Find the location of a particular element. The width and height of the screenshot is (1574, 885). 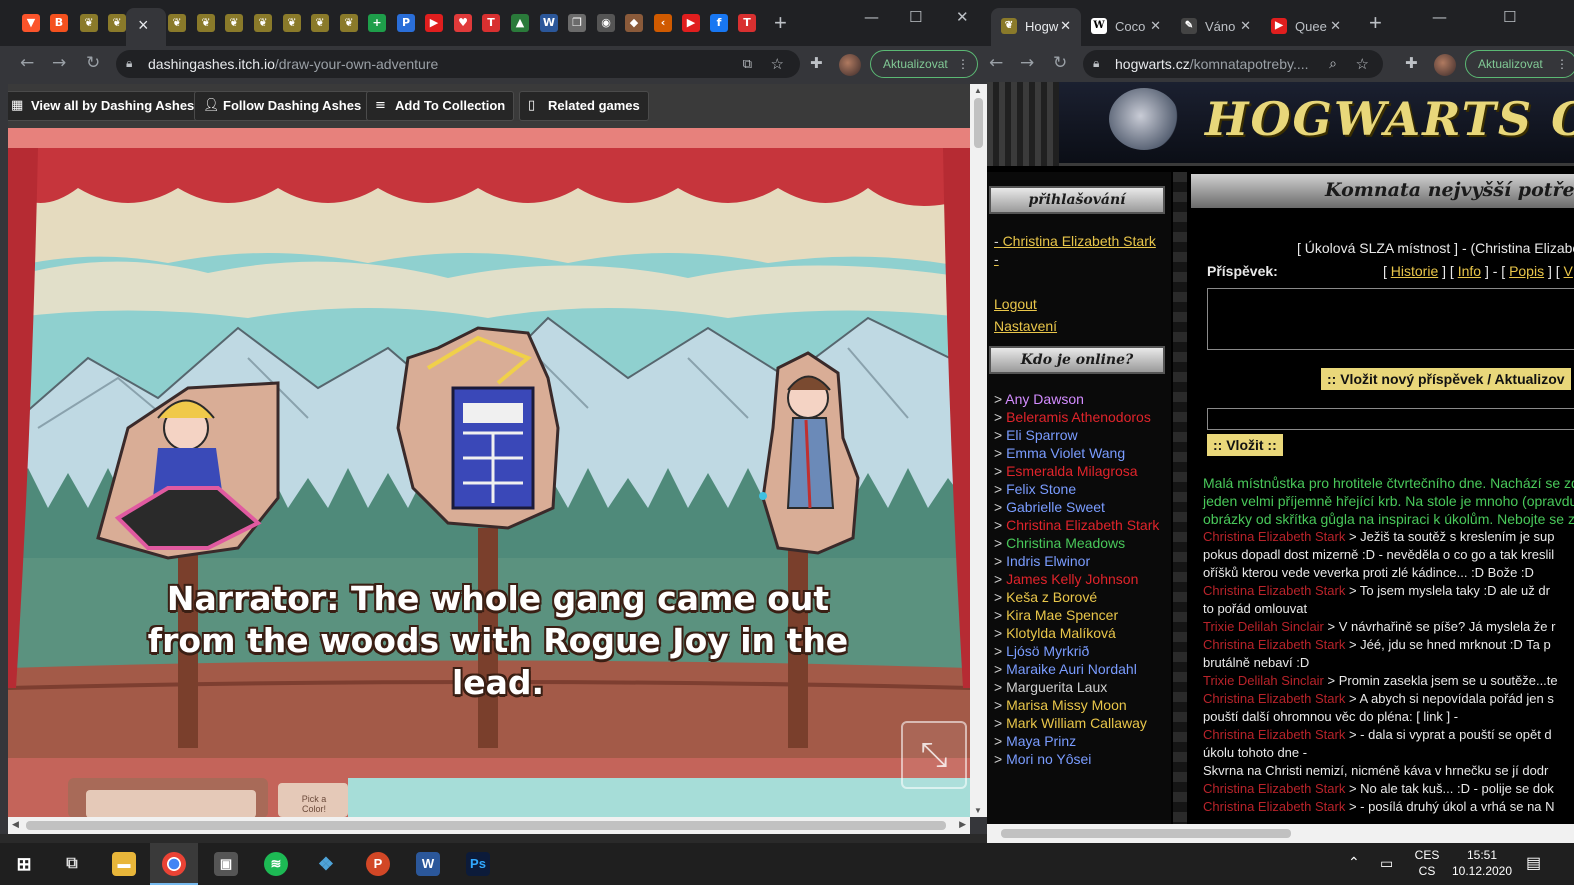

tab-close-icon: × is located at coordinates (143, 25).